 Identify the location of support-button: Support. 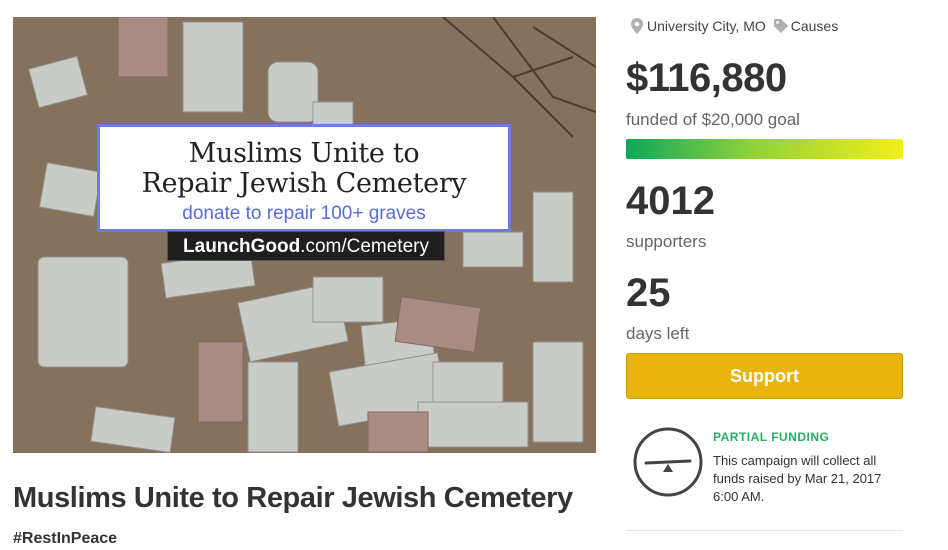
(764, 376).